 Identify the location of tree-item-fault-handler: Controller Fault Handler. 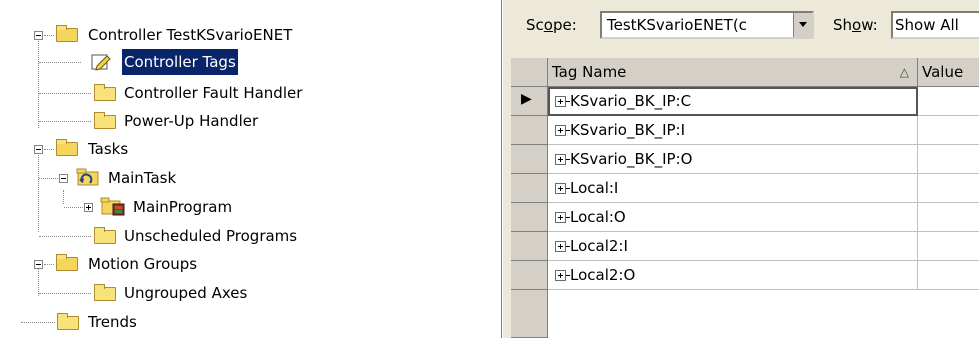
(250, 93).